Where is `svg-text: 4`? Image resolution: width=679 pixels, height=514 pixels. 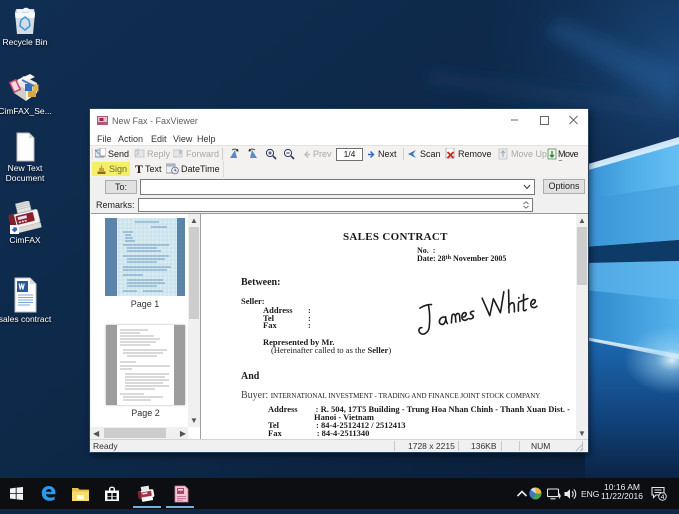
svg-text: 4 is located at coordinates (663, 497).